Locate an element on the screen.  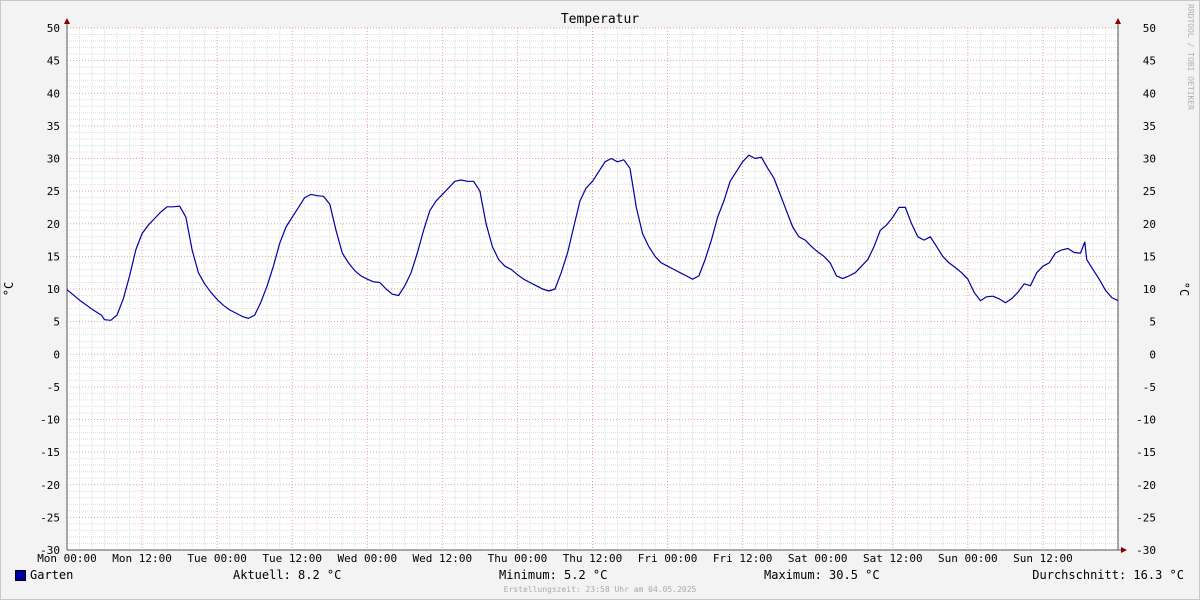
x-tick-label: Mon 12:00 is located at coordinates (142, 558).